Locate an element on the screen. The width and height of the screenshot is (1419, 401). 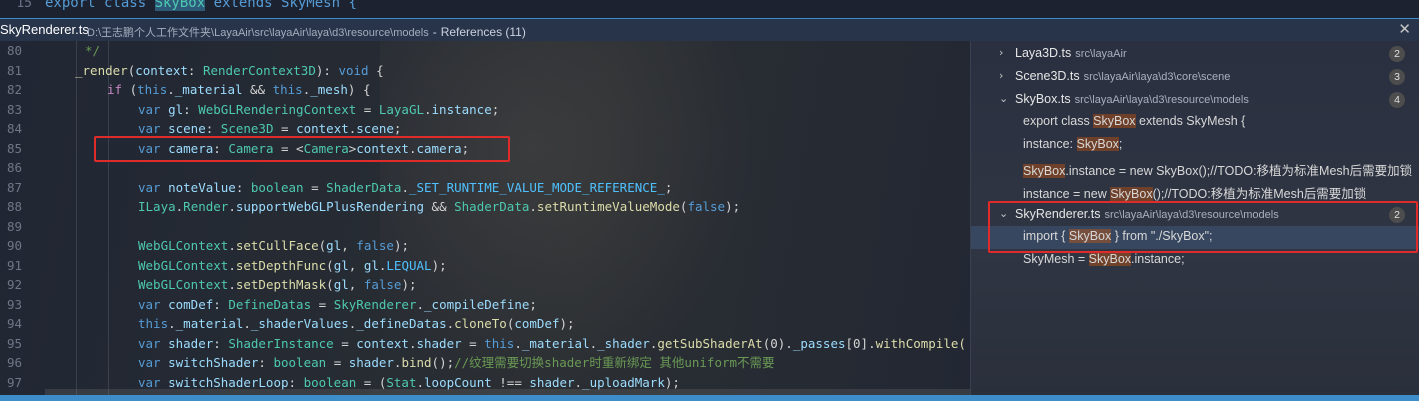
code-line-80: */ is located at coordinates (92, 51).